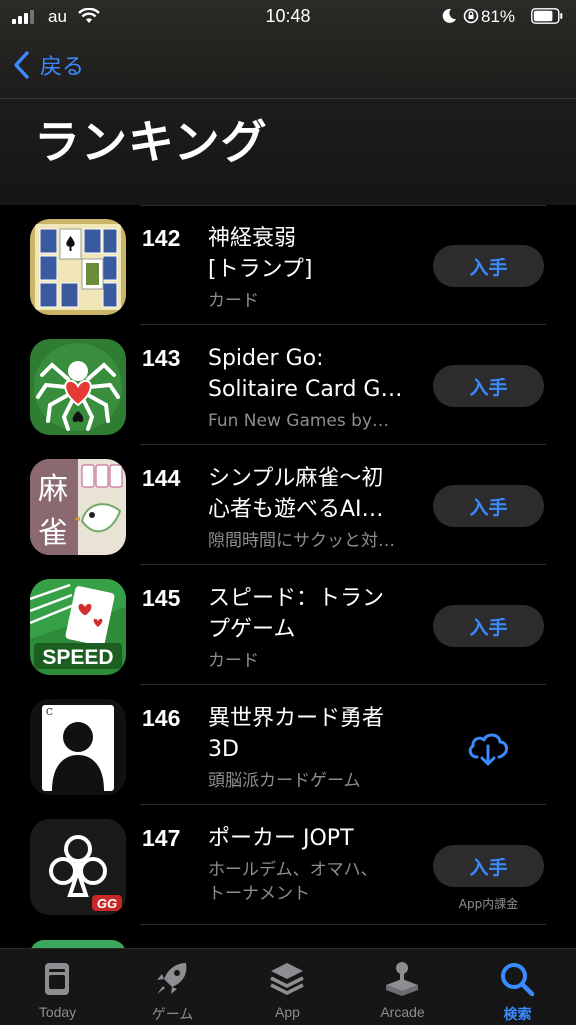 The height and width of the screenshot is (1025, 576). I want to click on app-title: 神経衰弱 [トランプ], so click(260, 254).